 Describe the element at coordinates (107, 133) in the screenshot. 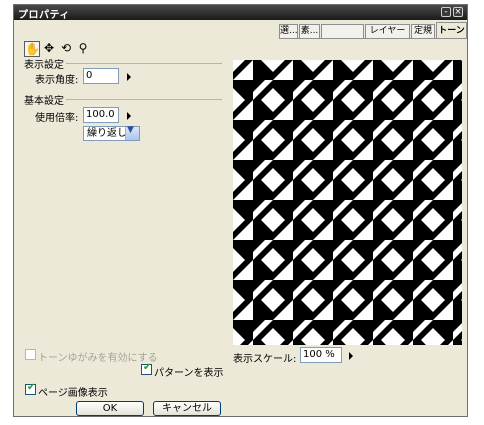

I see `mode-select-value: 繰り返し` at that location.